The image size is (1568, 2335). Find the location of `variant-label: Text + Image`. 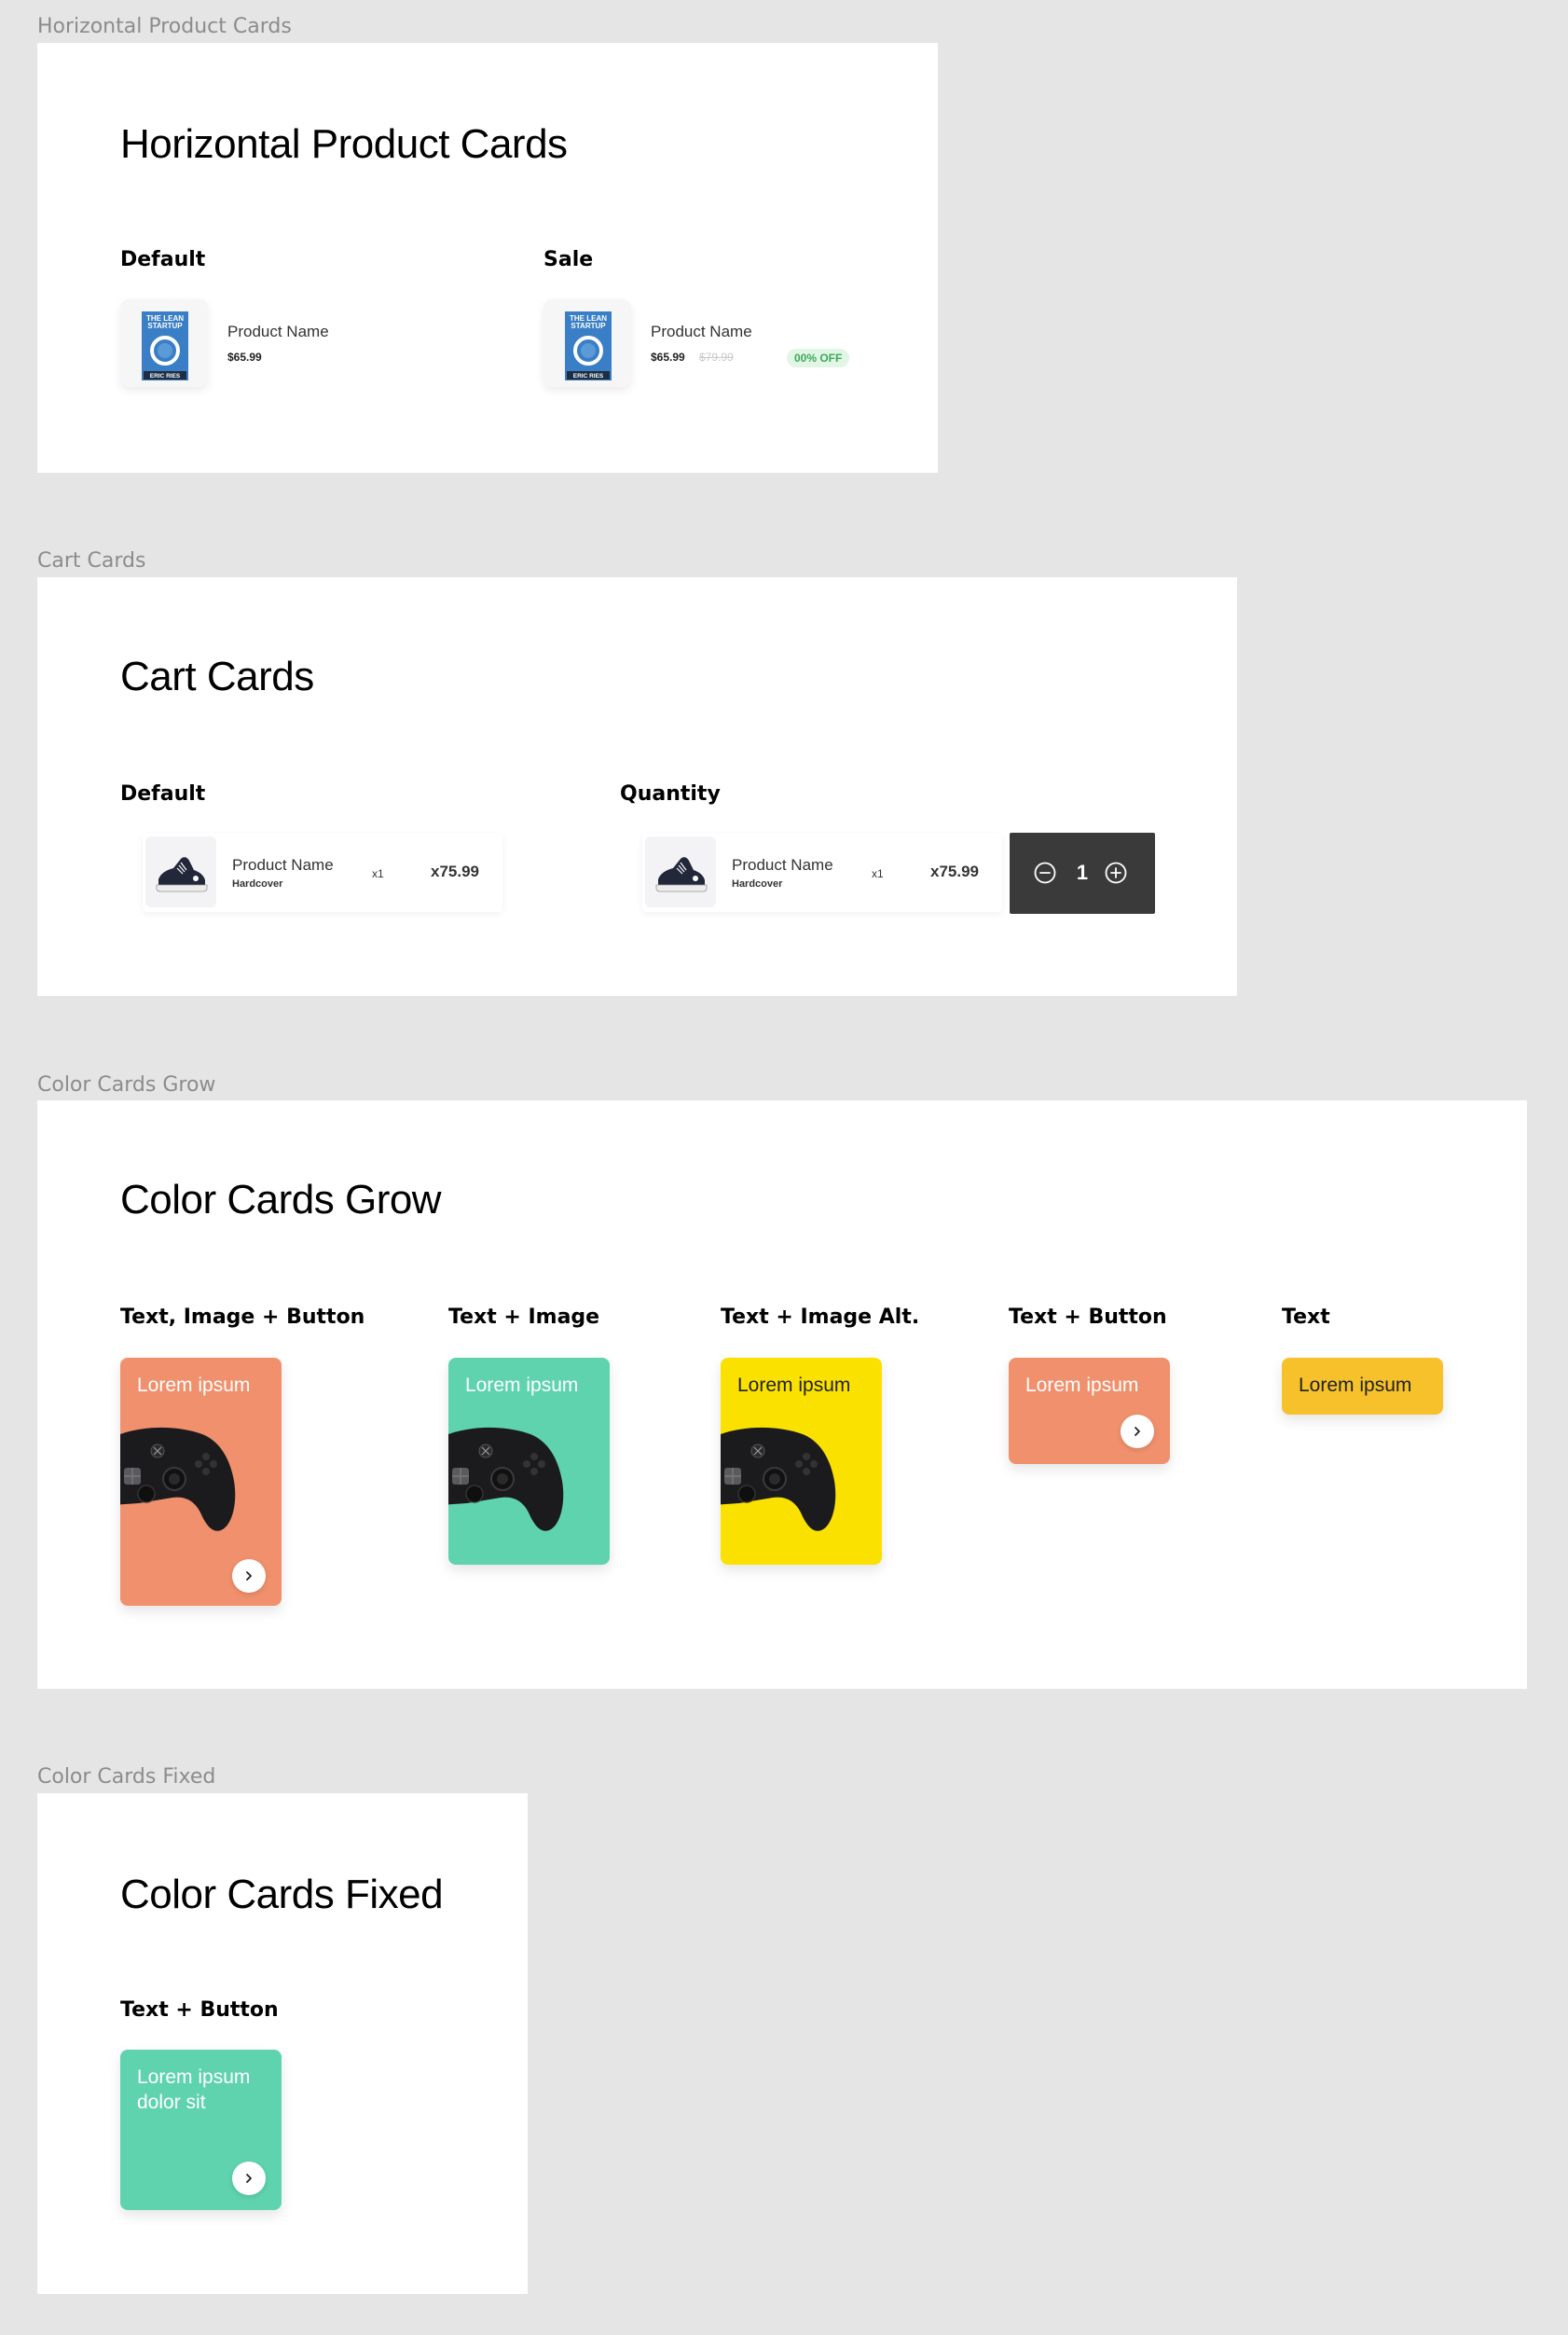

variant-label: Text + Image is located at coordinates (524, 1317).